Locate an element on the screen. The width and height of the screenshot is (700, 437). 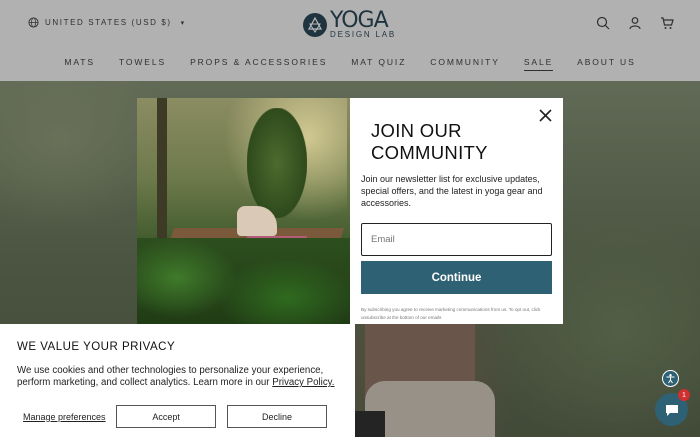
continue-button: Continue is located at coordinates (456, 277).